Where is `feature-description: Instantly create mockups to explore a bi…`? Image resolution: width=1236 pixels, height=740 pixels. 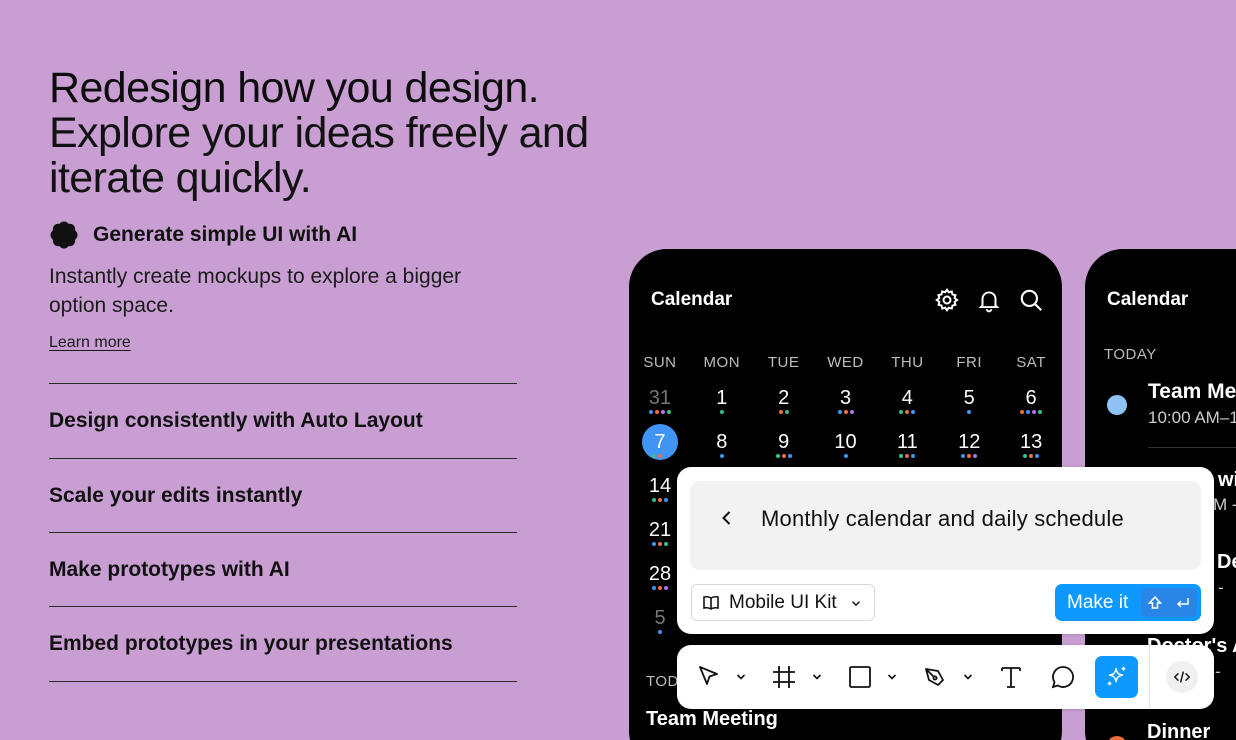 feature-description: Instantly create mockups to explore a bi… is located at coordinates (255, 291).